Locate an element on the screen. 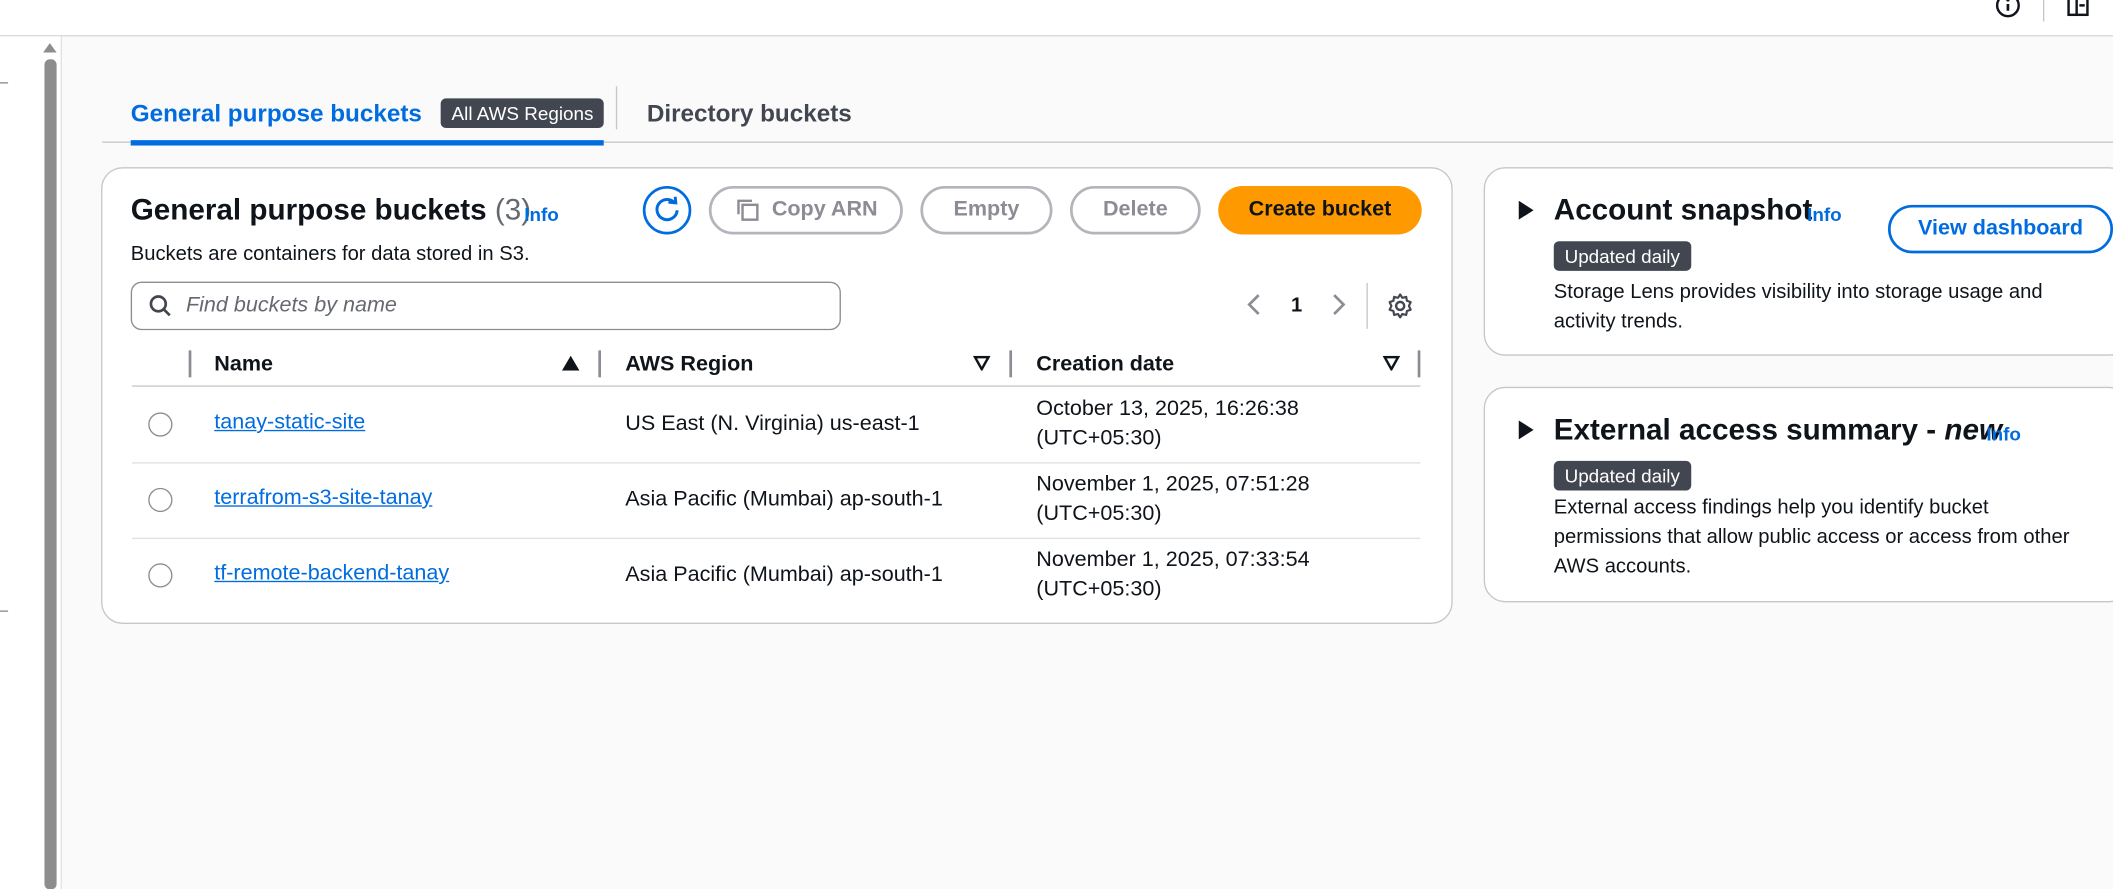 The width and height of the screenshot is (2113, 889). panel-icon is located at coordinates (2078, 9).